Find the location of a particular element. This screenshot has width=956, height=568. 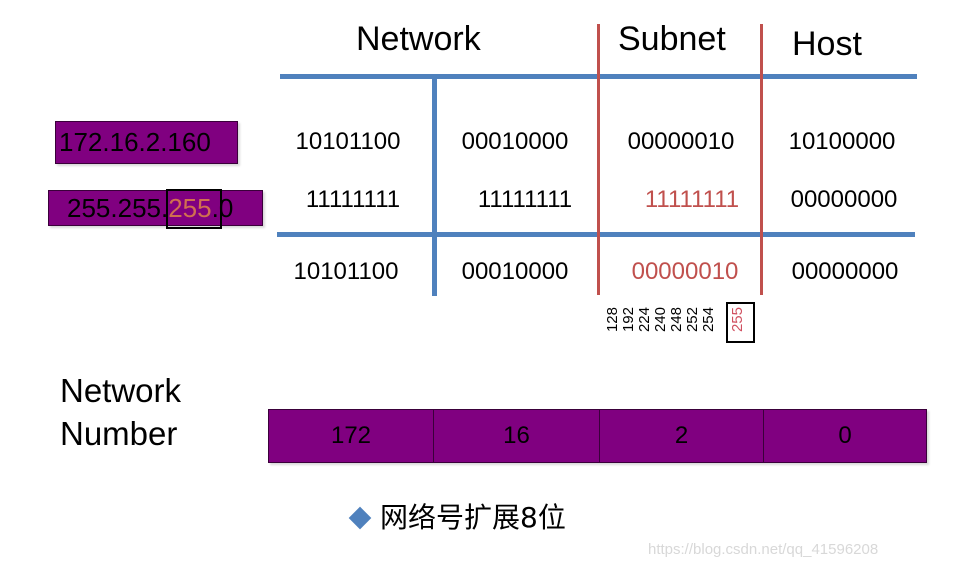

header-subnet: Subnet is located at coordinates (672, 39).